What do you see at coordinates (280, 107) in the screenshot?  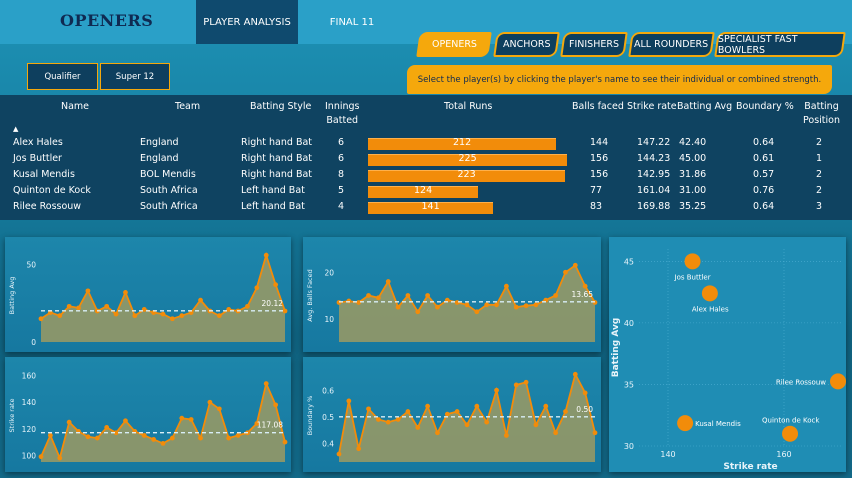 I see `header-batting-style: Batting Style` at bounding box center [280, 107].